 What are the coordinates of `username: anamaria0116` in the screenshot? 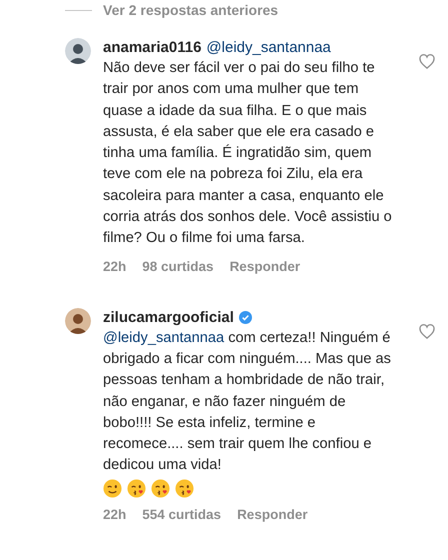 It's located at (152, 48).